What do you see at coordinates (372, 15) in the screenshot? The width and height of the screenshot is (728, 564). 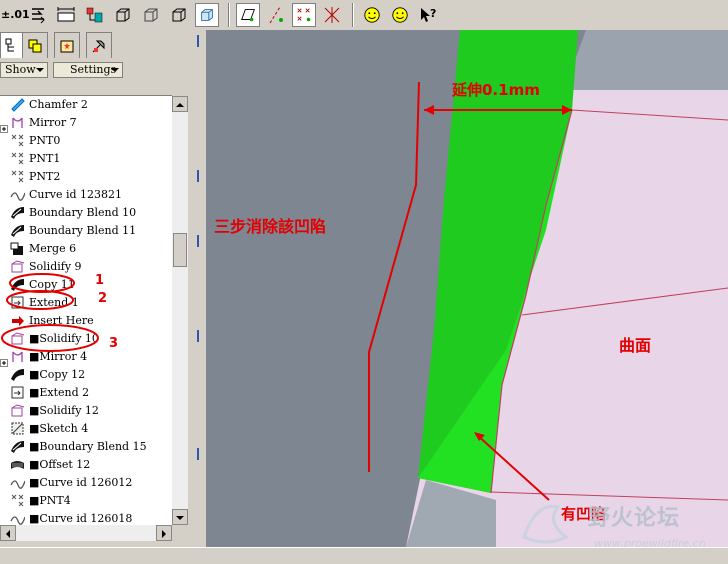 I see `smiley-icon` at bounding box center [372, 15].